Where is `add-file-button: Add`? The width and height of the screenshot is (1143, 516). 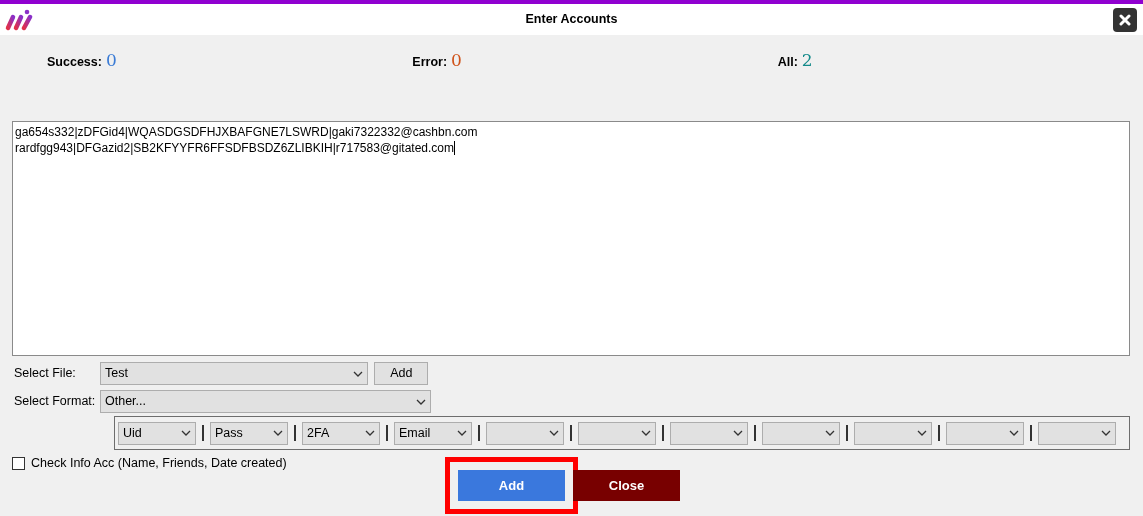
add-file-button: Add is located at coordinates (401, 374).